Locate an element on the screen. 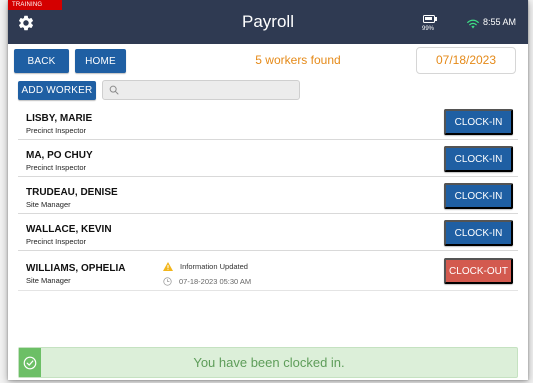  workers-found-count: 5 workers found is located at coordinates (298, 60).